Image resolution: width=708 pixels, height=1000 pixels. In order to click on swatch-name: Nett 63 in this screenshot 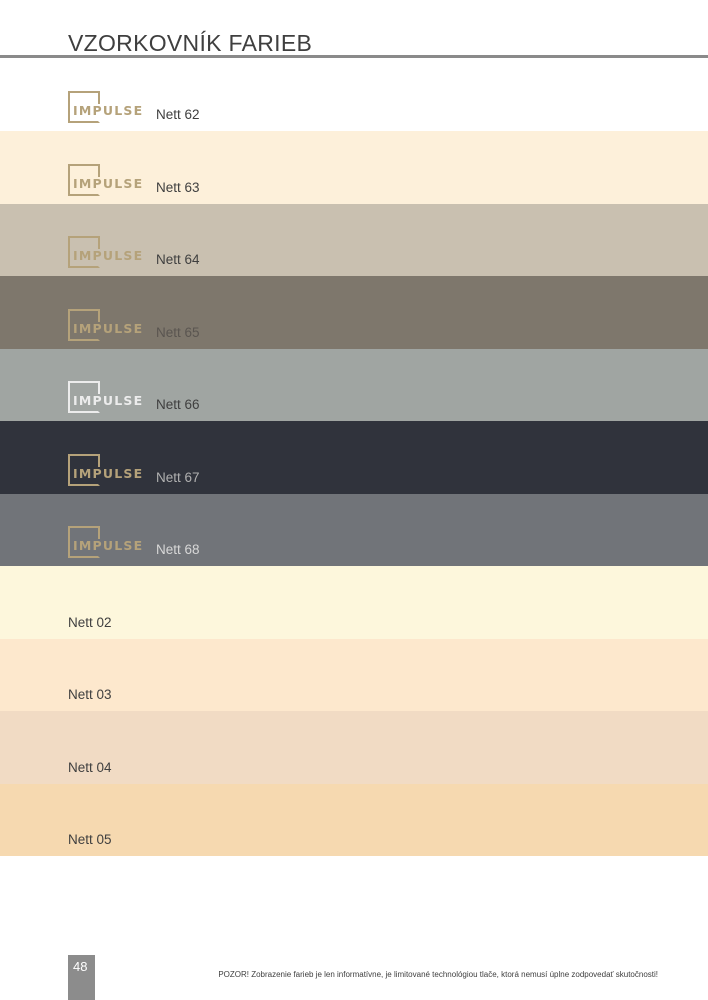, I will do `click(178, 187)`.